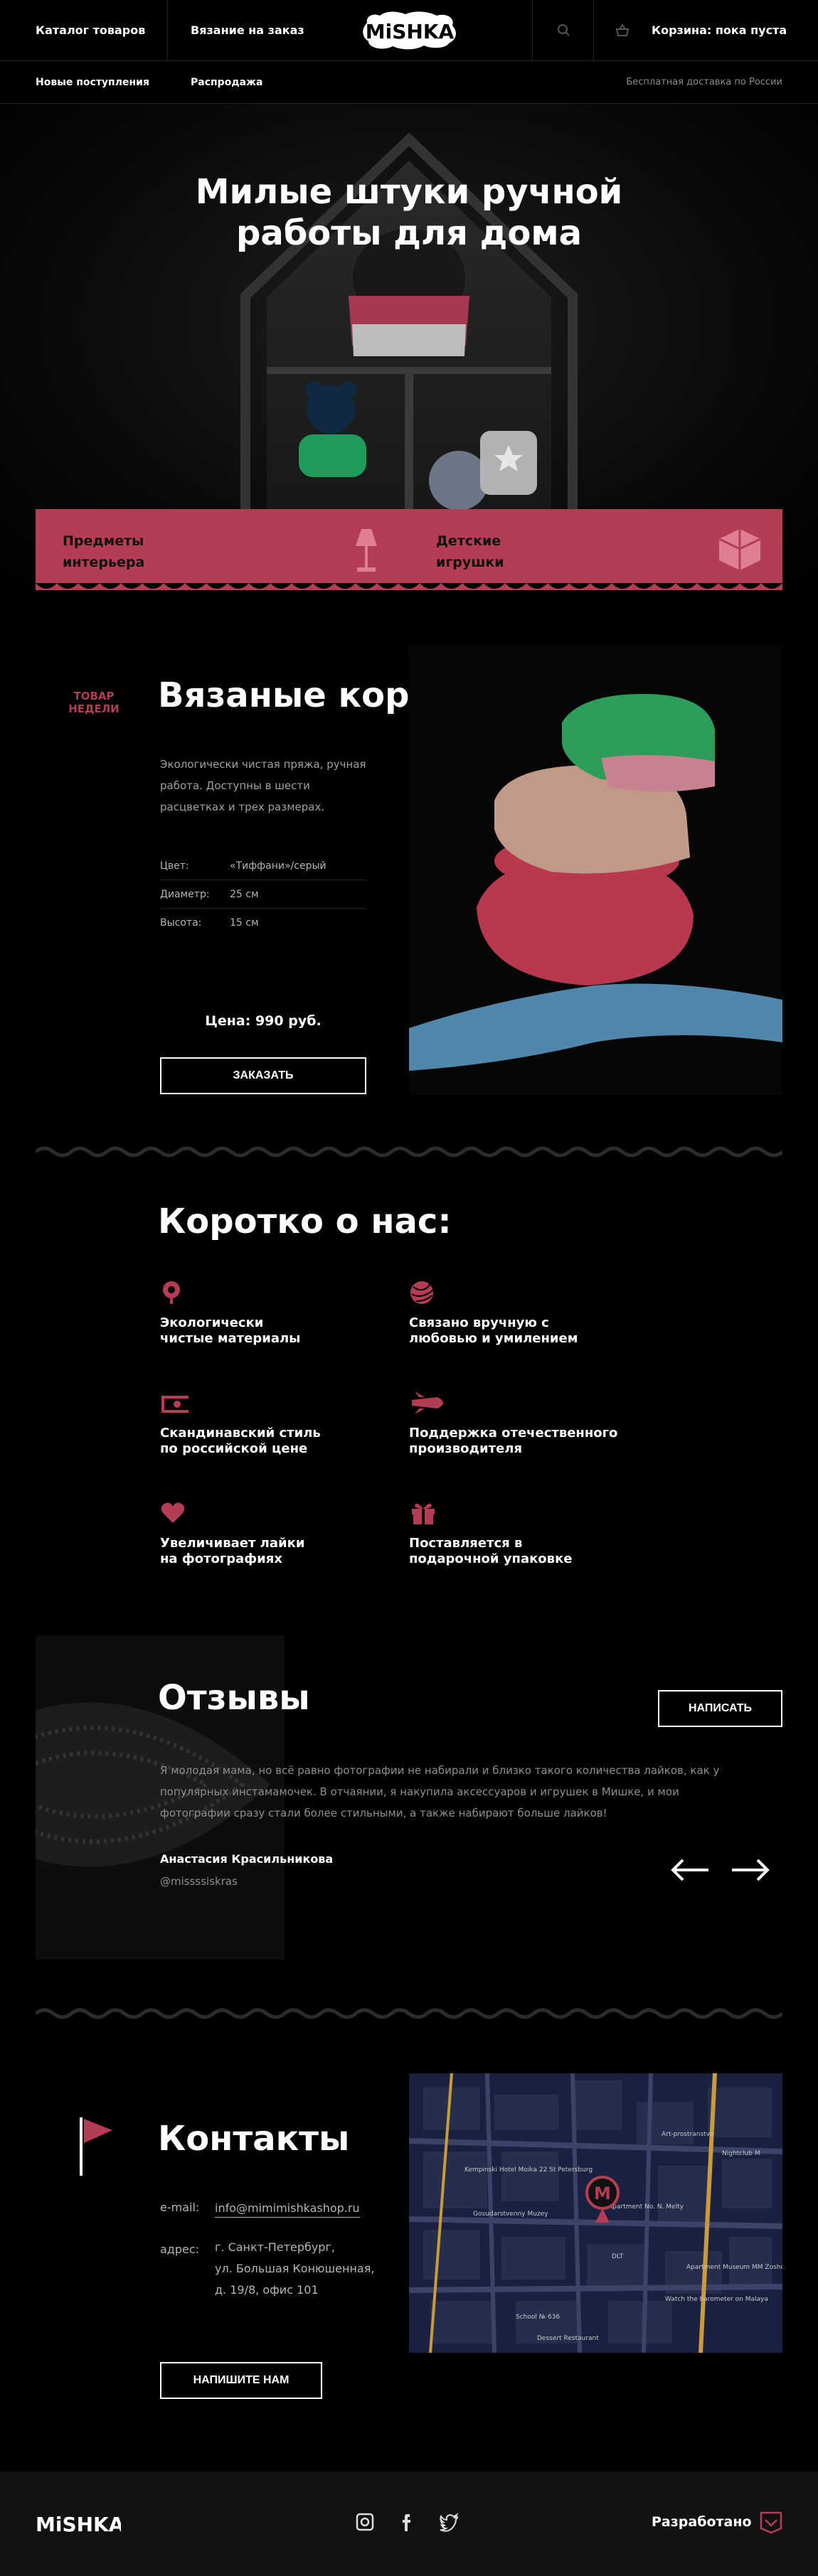 This screenshot has height=2576, width=818. Describe the element at coordinates (244, 894) in the screenshot. I see `spec-value: 25 см` at that location.